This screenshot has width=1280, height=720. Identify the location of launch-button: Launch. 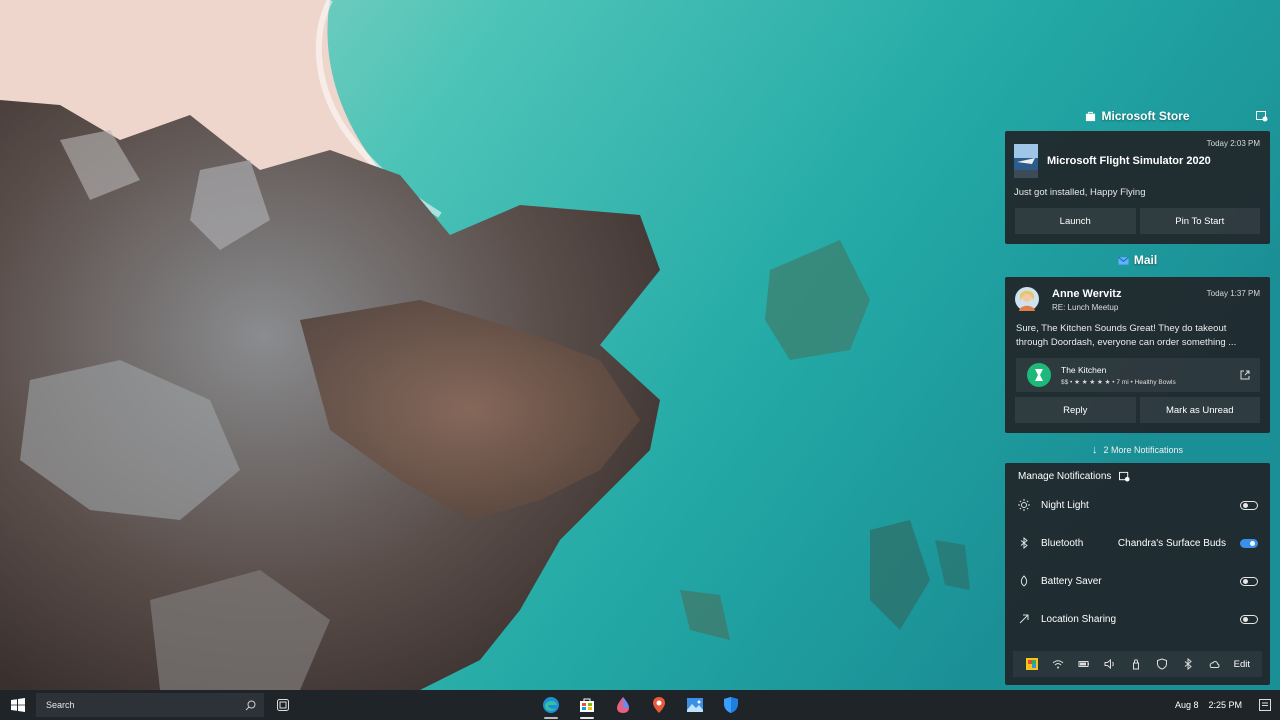
(1075, 221).